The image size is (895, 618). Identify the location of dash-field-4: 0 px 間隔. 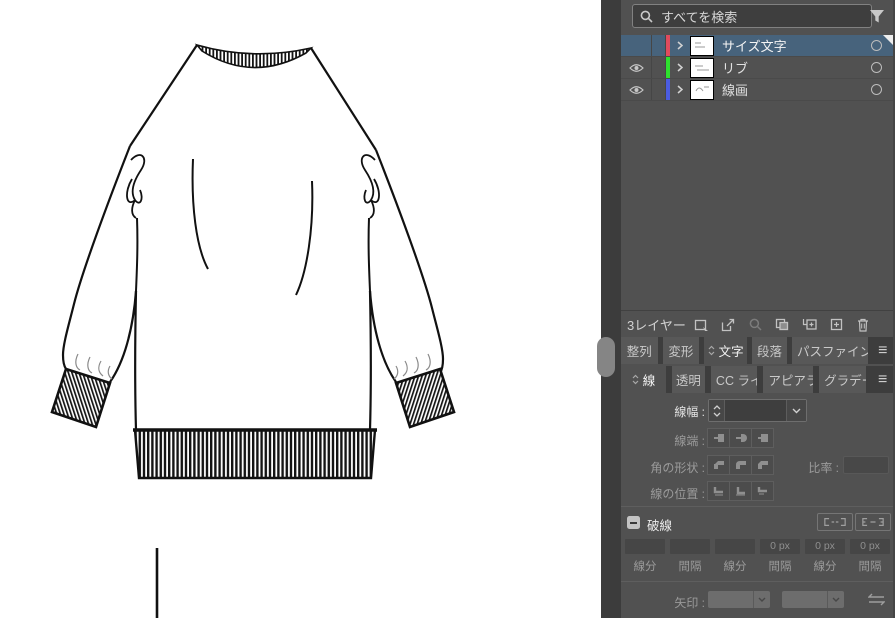
(780, 556).